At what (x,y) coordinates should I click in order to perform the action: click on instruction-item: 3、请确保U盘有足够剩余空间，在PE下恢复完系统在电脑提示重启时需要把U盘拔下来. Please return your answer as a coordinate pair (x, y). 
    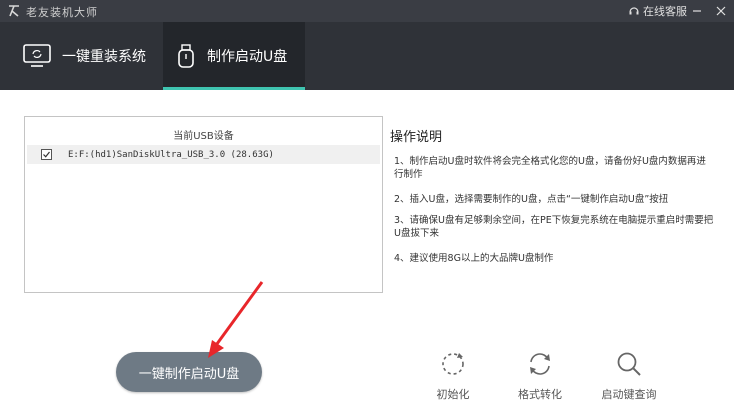
    Looking at the image, I should click on (554, 227).